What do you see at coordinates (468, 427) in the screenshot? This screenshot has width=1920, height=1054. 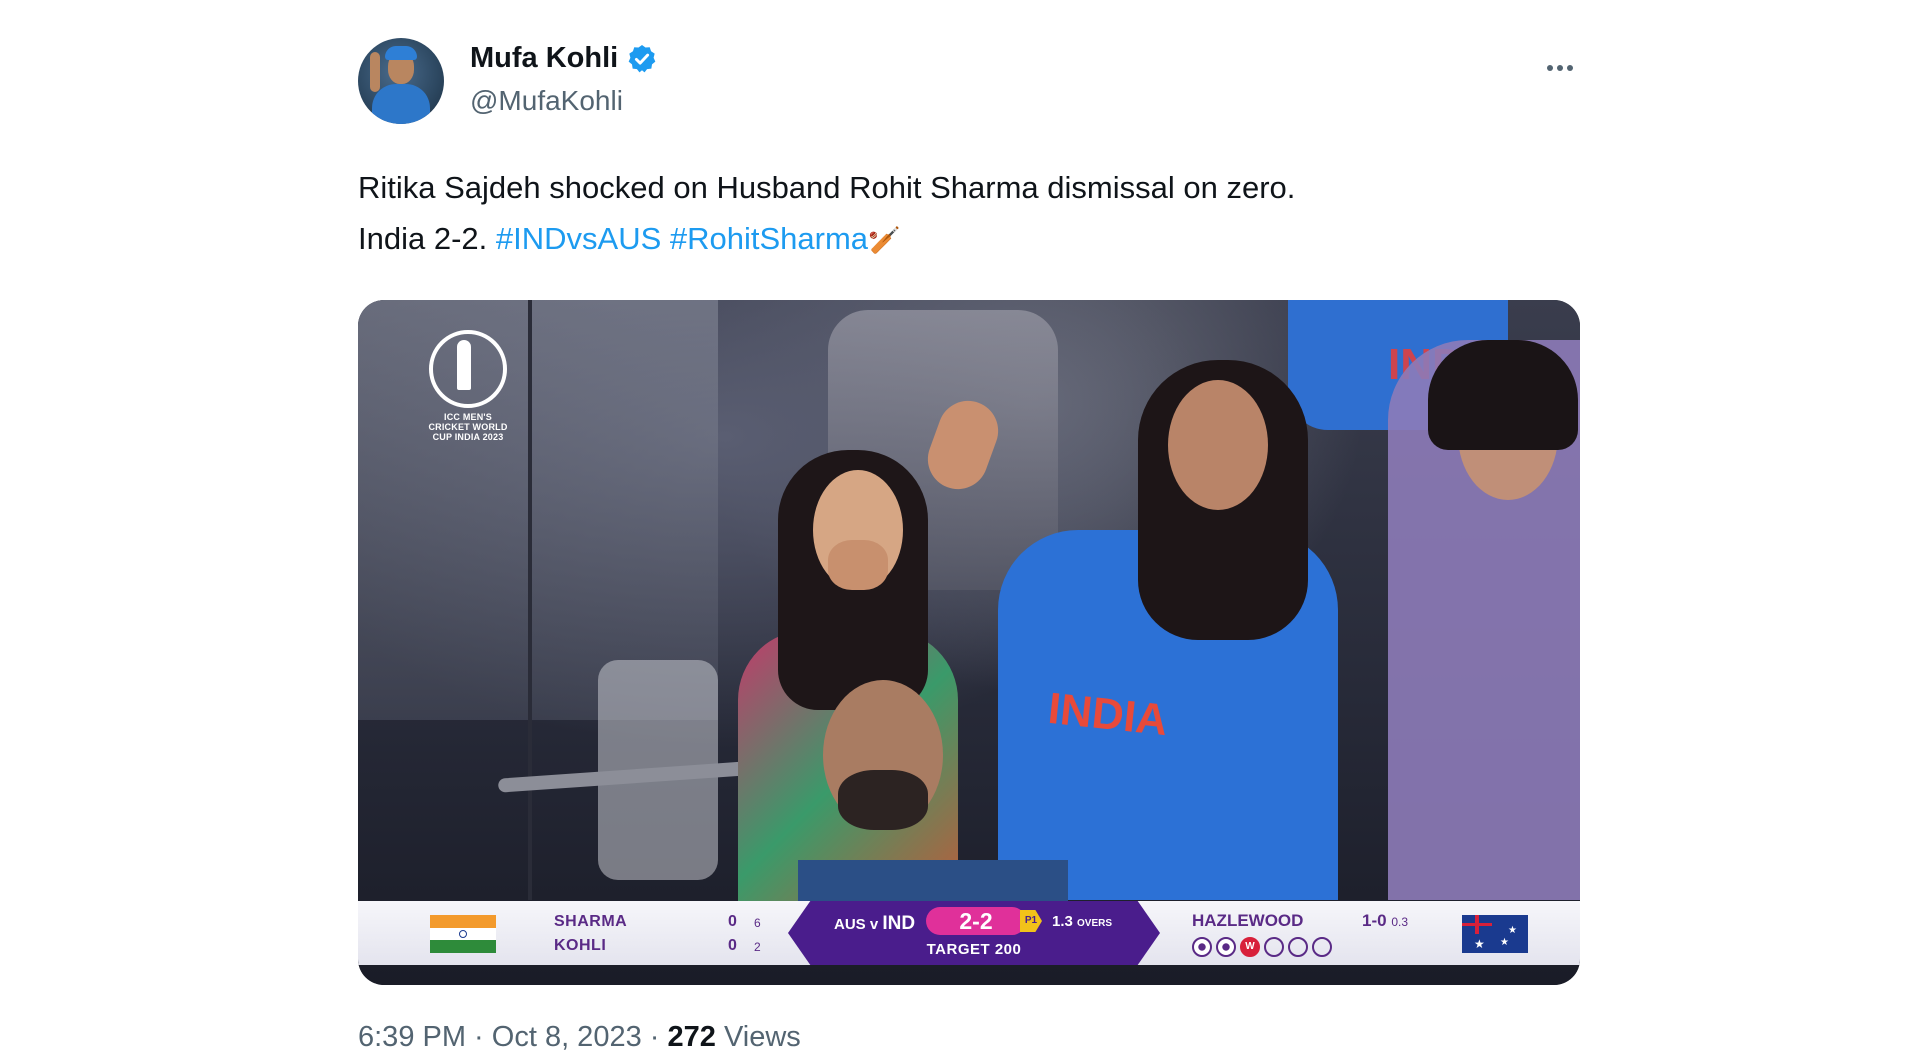 I see `world-cup-logo-text: ICC MEN'S CRICKET WORLD CUP INDIA 2023` at bounding box center [468, 427].